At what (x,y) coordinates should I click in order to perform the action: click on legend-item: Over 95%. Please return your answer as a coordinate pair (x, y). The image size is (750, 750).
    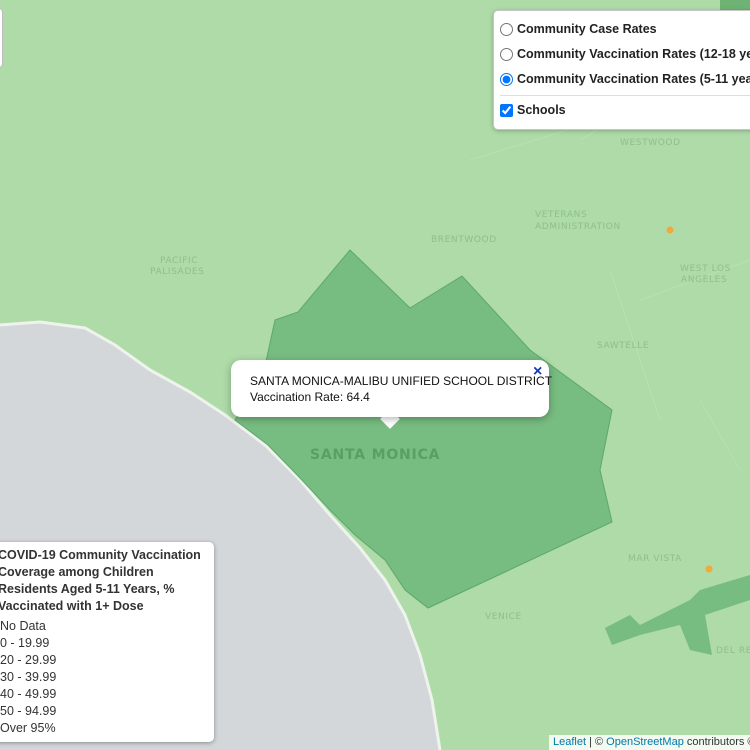
    Looking at the image, I should click on (28, 728).